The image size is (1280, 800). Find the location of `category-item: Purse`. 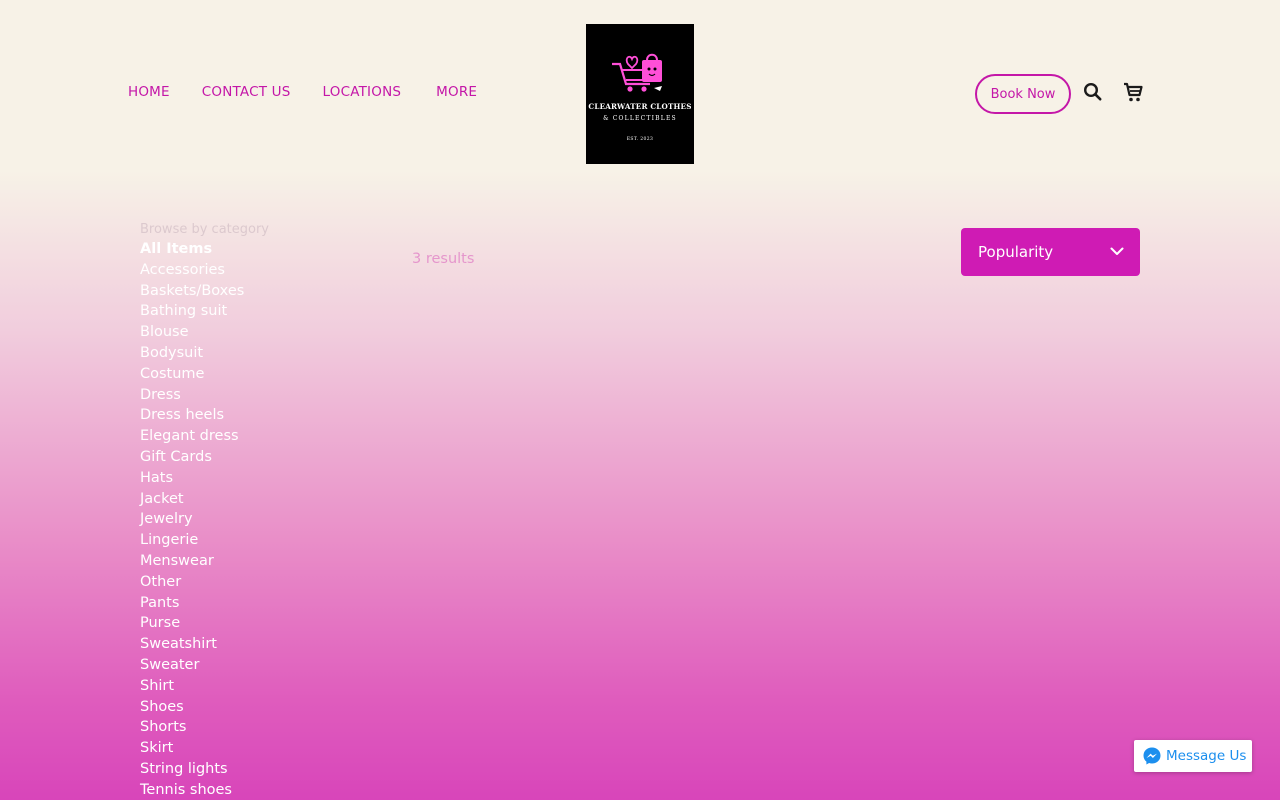

category-item: Purse is located at coordinates (204, 623).